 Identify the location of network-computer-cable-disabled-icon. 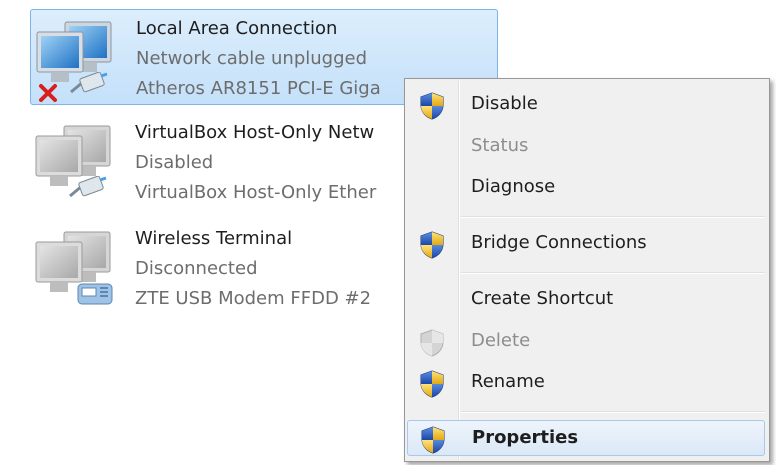
(78, 163).